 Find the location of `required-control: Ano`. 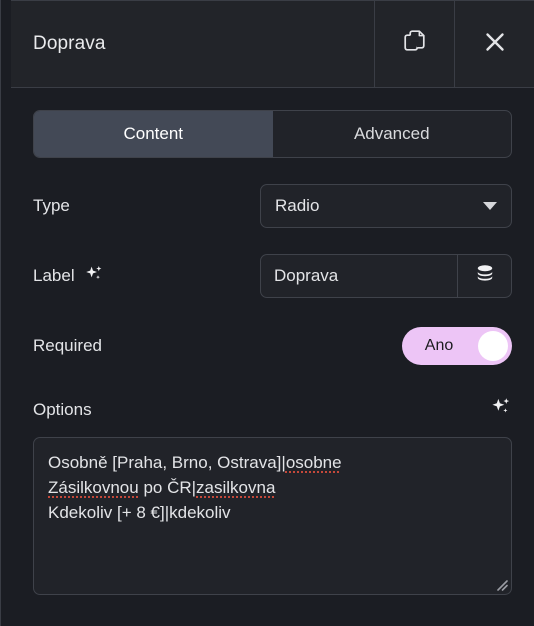

required-control: Ano is located at coordinates (457, 346).